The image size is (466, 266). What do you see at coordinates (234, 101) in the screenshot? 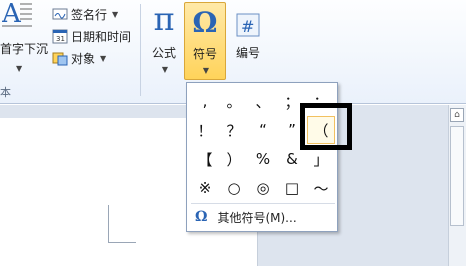
I see `symbol-cell: 。` at bounding box center [234, 101].